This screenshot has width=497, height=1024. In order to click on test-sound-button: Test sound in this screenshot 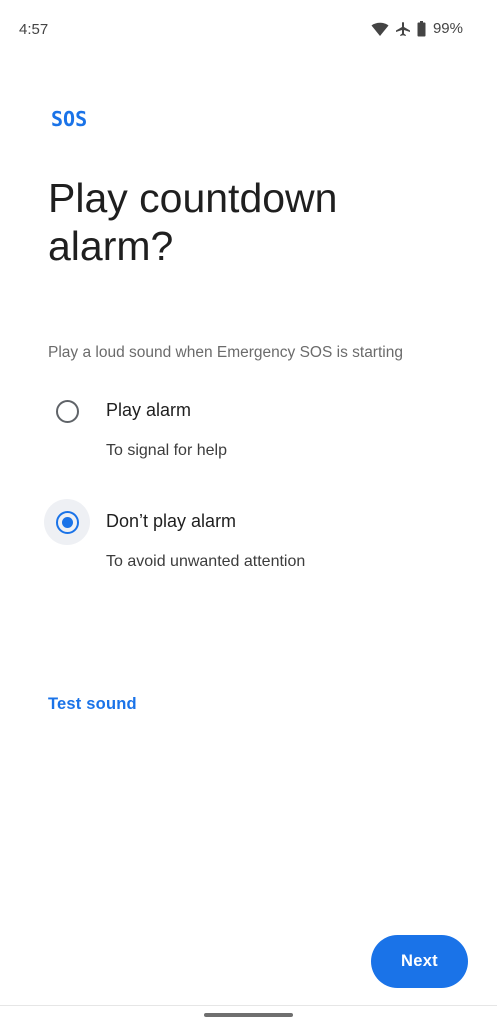, I will do `click(92, 704)`.